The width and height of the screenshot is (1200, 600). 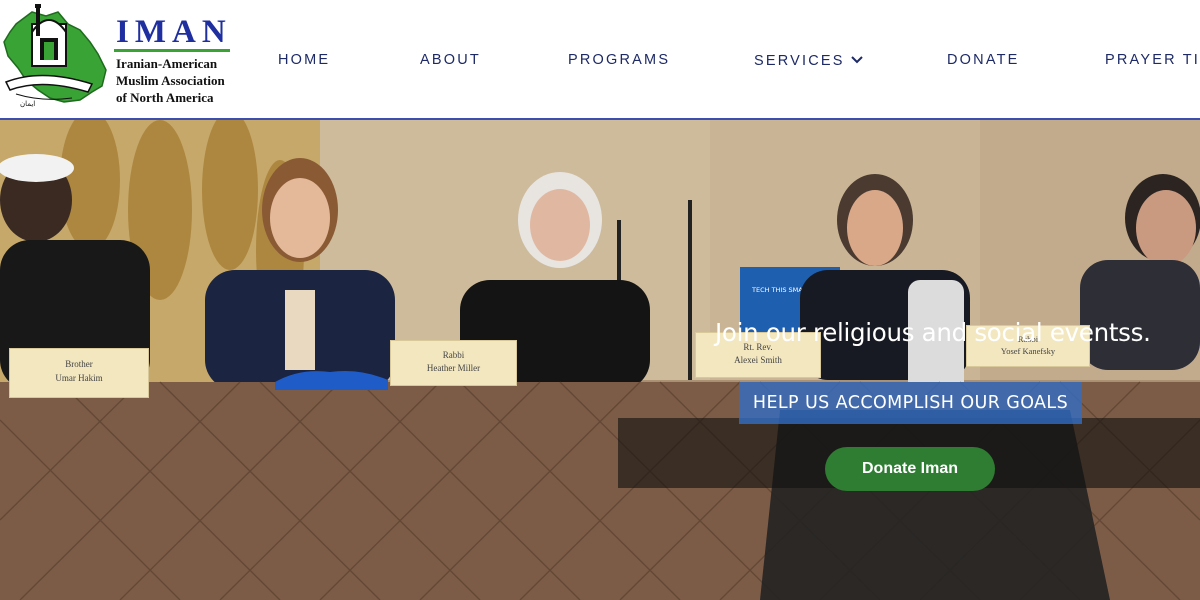 What do you see at coordinates (758, 360) in the screenshot?
I see `name-card-name: Alexei Smith` at bounding box center [758, 360].